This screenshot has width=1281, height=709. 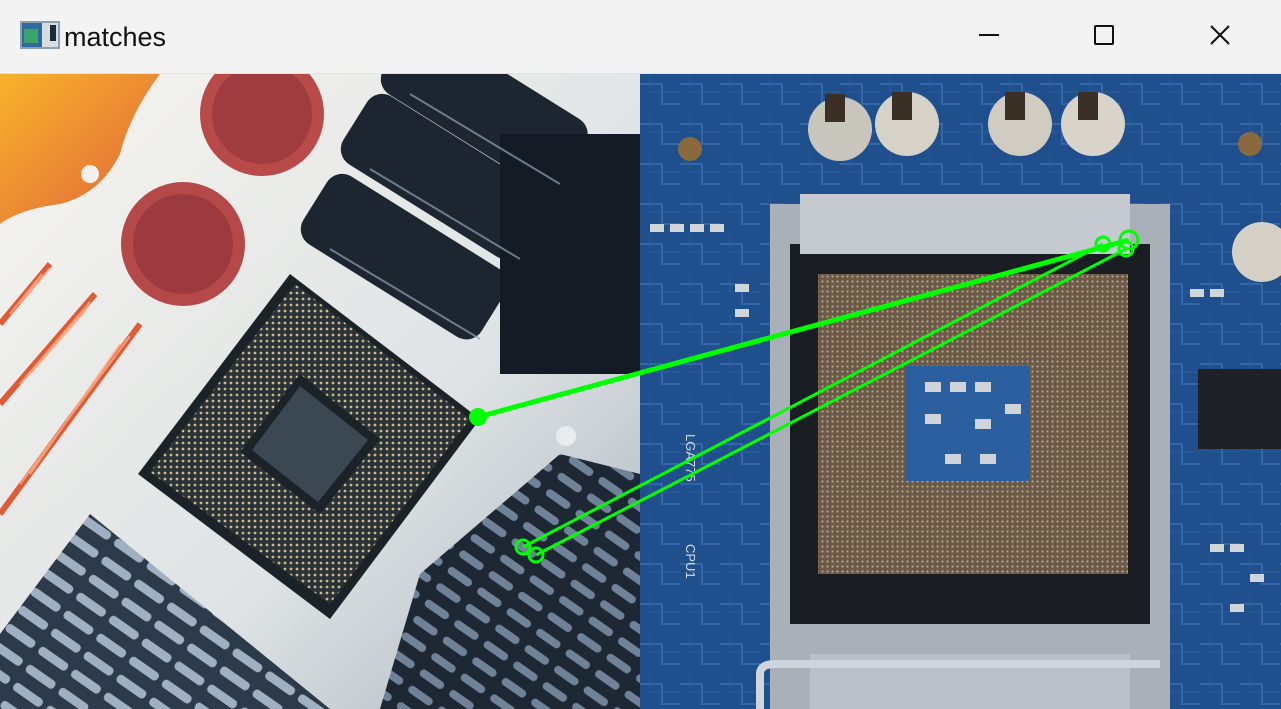 I want to click on image-window-icon, so click(x=40, y=35).